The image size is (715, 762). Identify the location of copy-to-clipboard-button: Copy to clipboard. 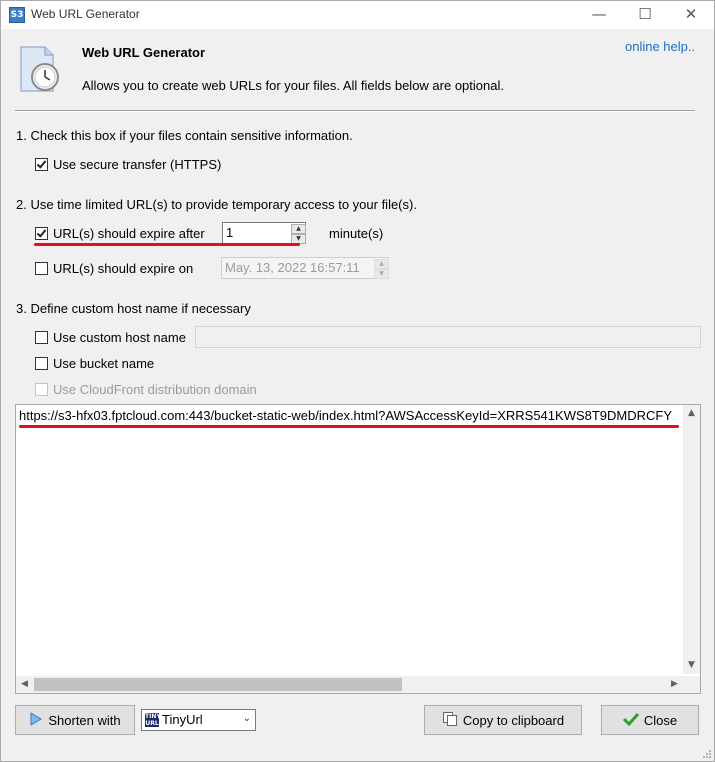
(503, 720).